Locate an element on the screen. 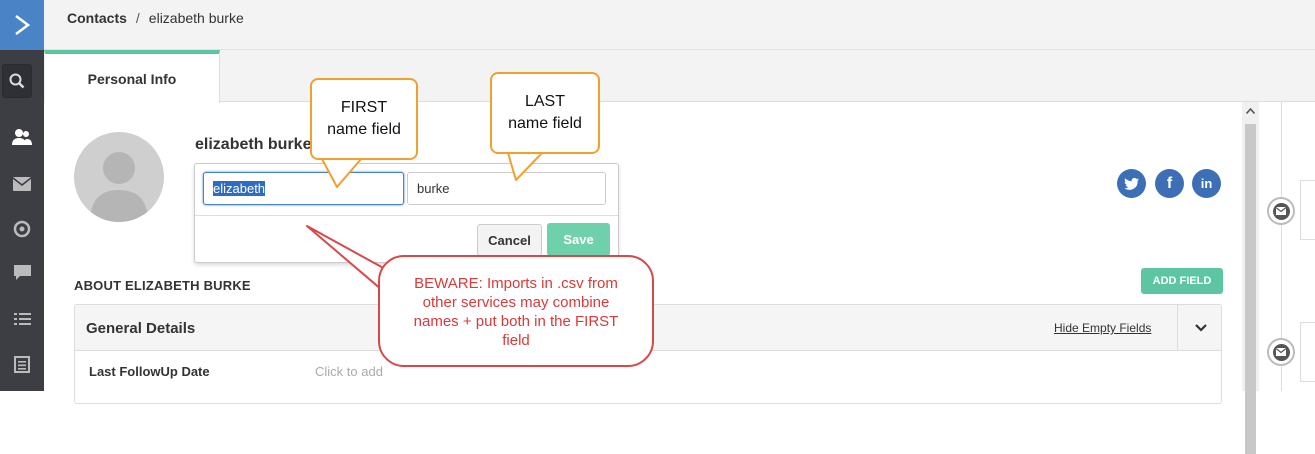 This screenshot has width=1315, height=454. scrollbar is located at coordinates (1250, 278).